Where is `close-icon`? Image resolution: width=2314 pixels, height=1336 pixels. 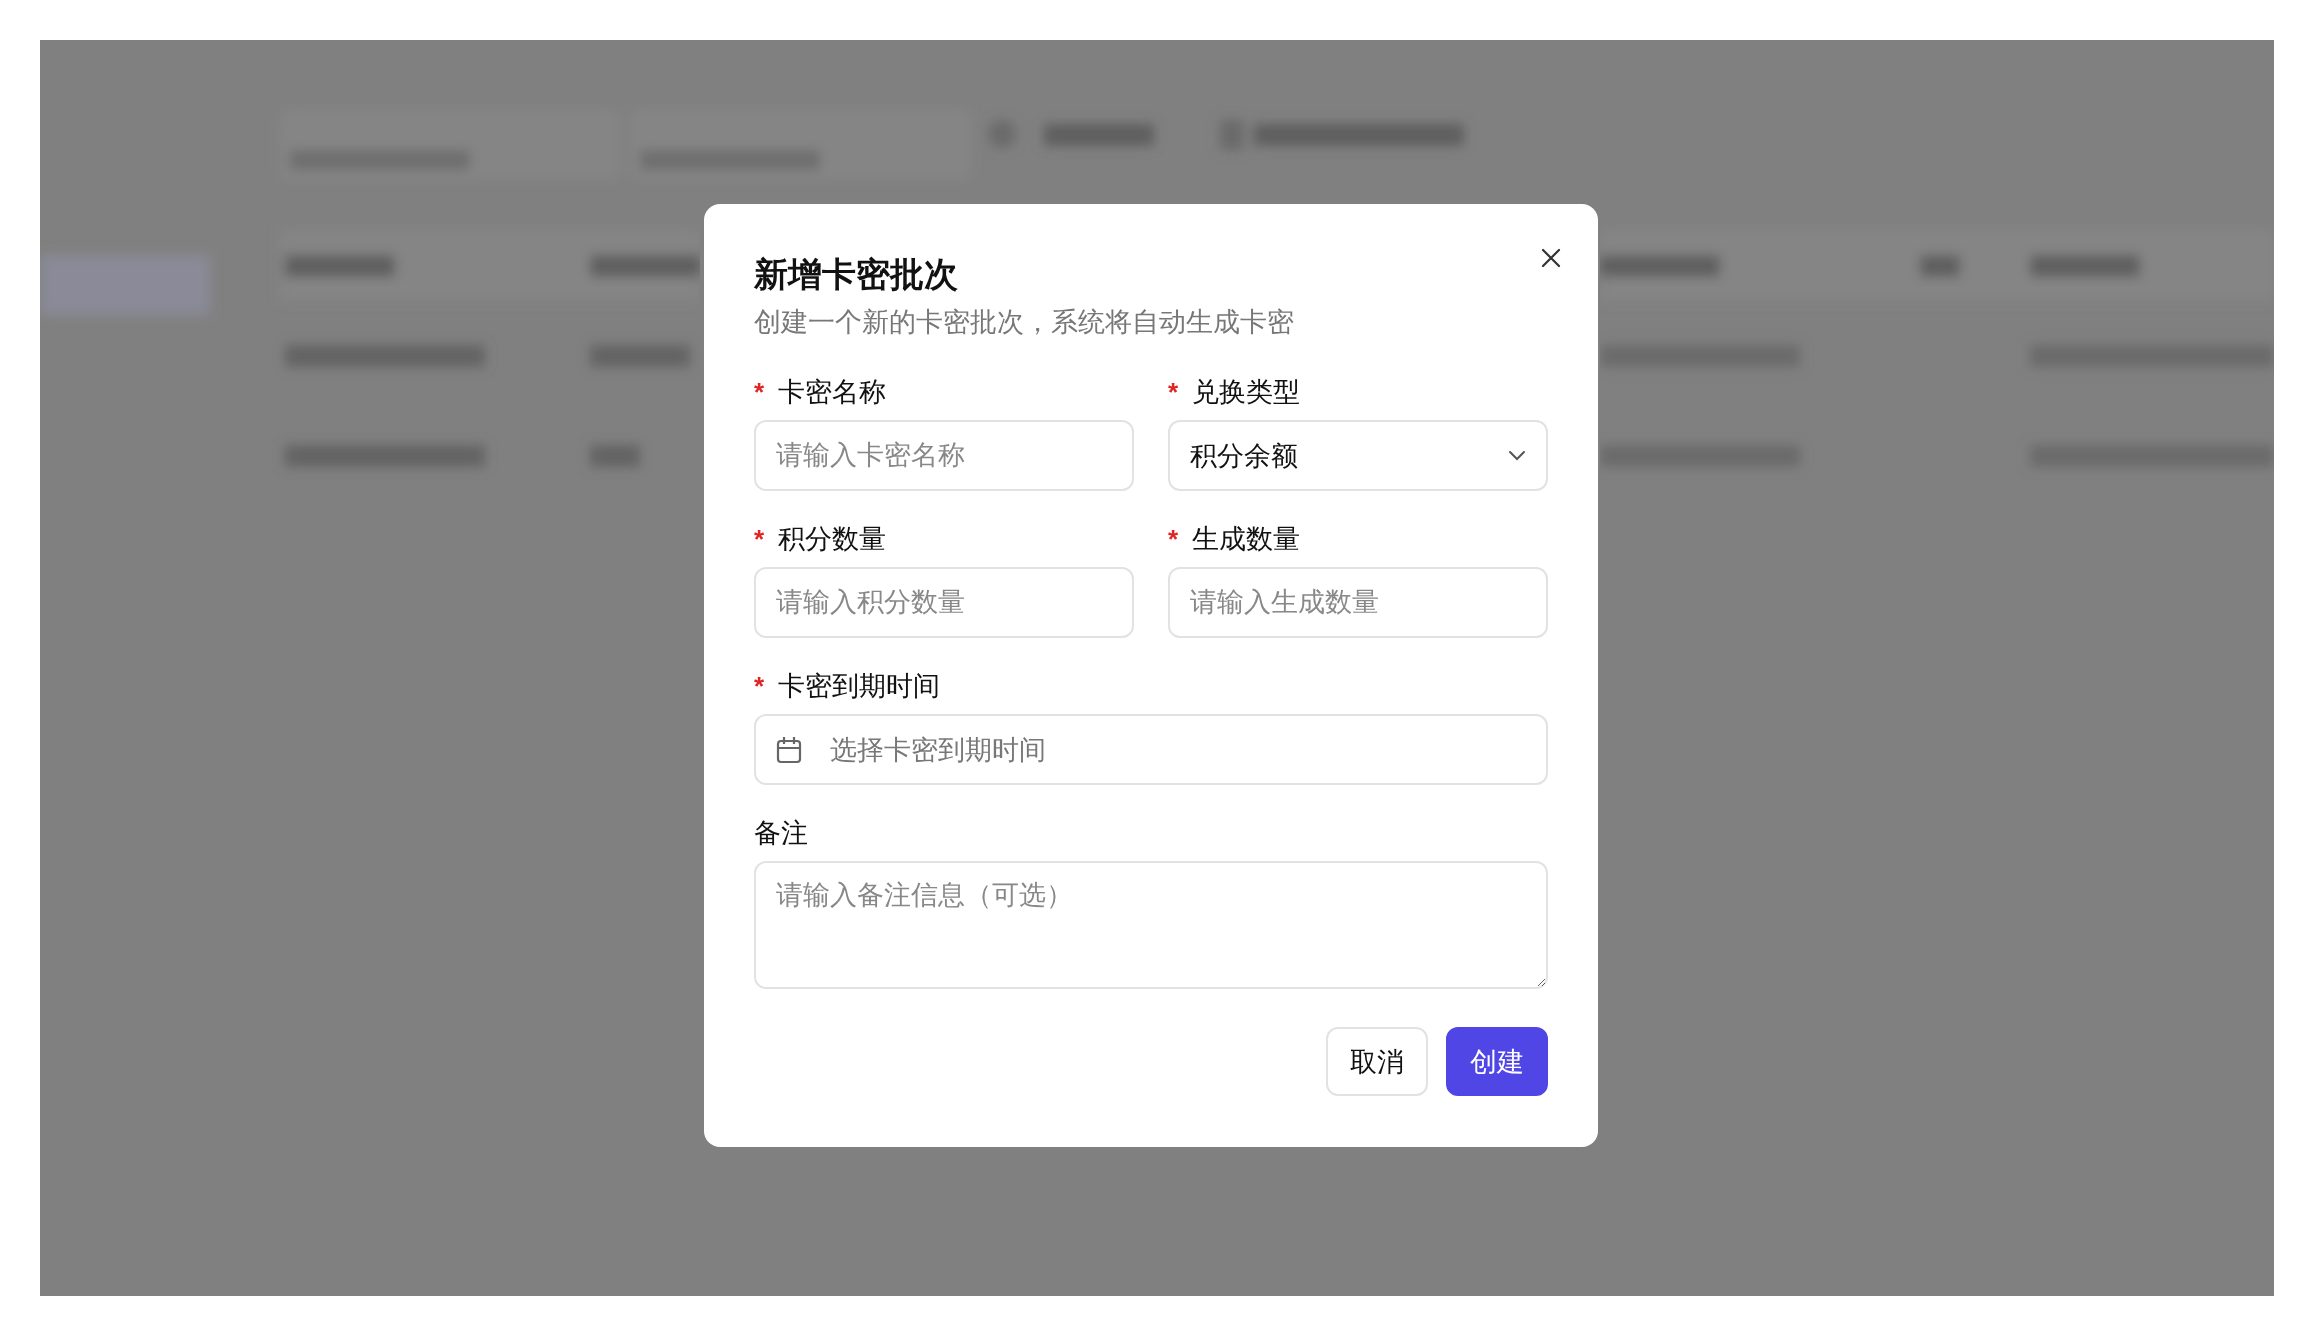
close-icon is located at coordinates (1551, 258).